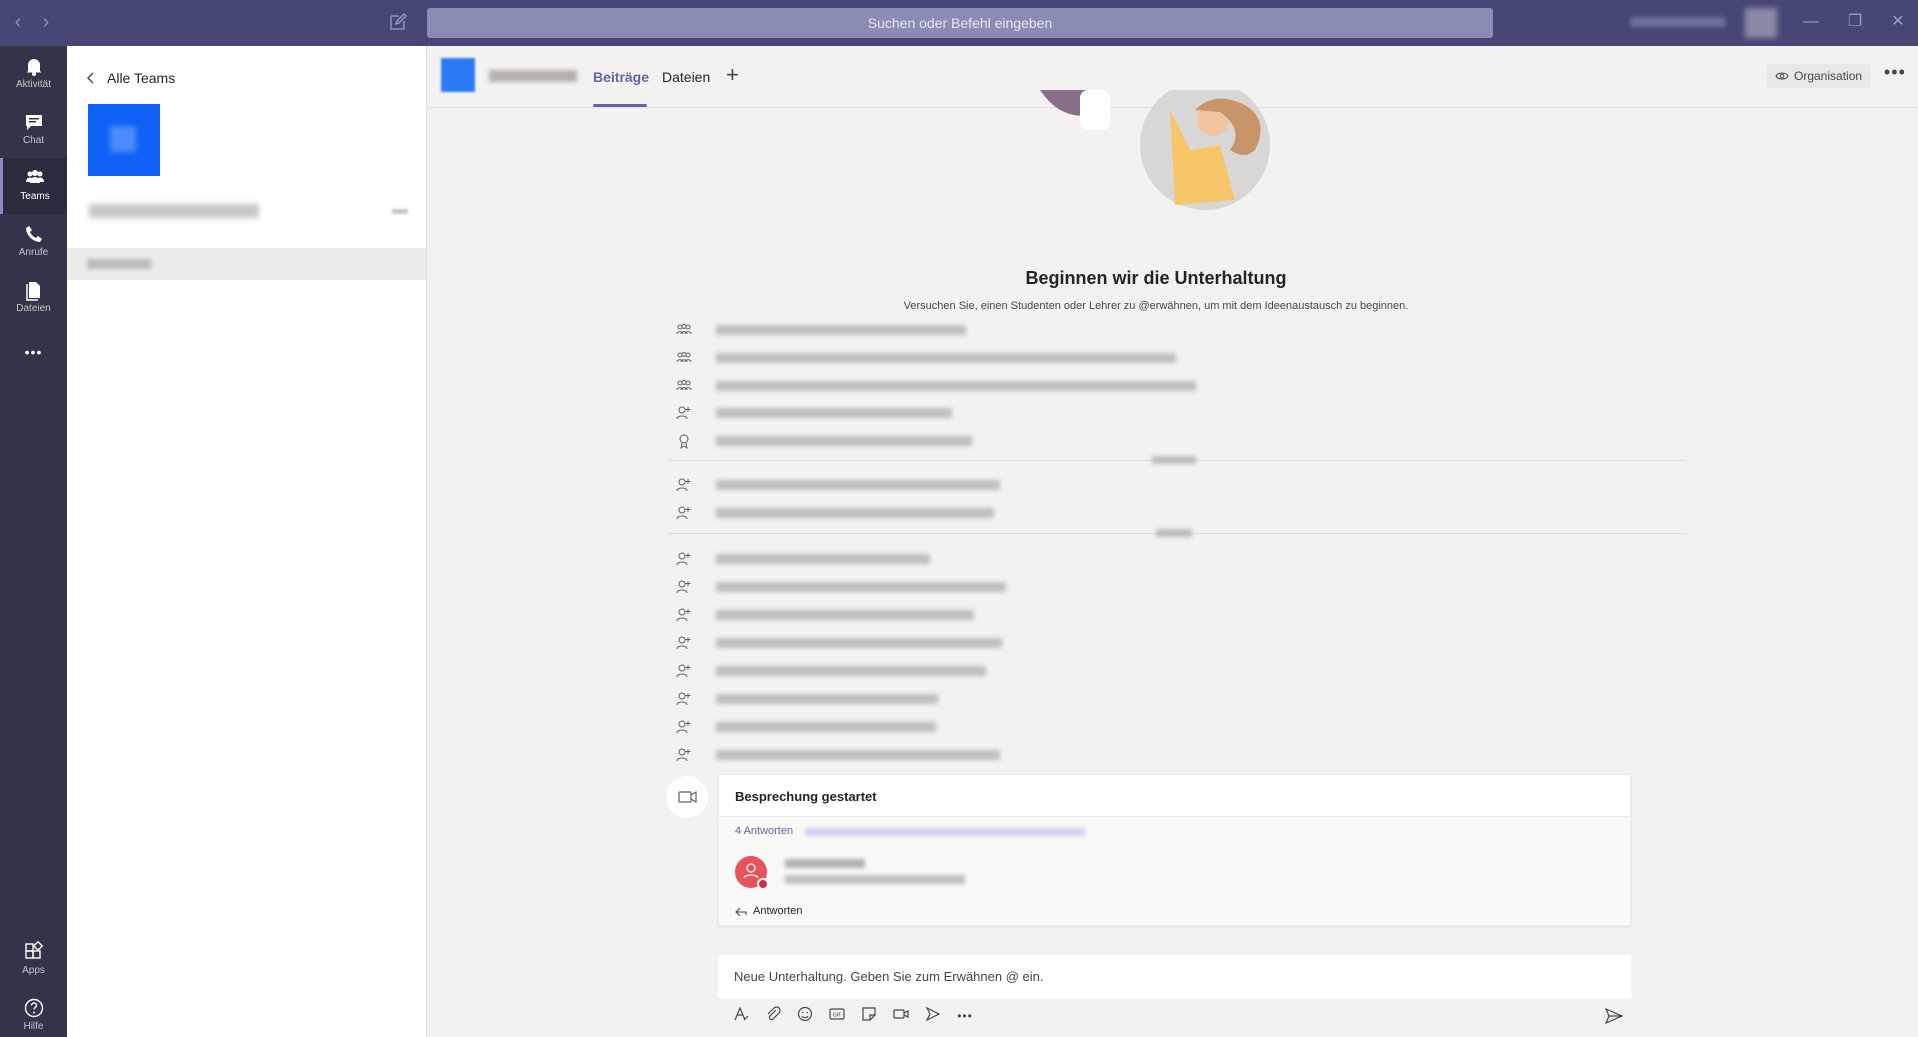  I want to click on channel-item-general, so click(246, 264).